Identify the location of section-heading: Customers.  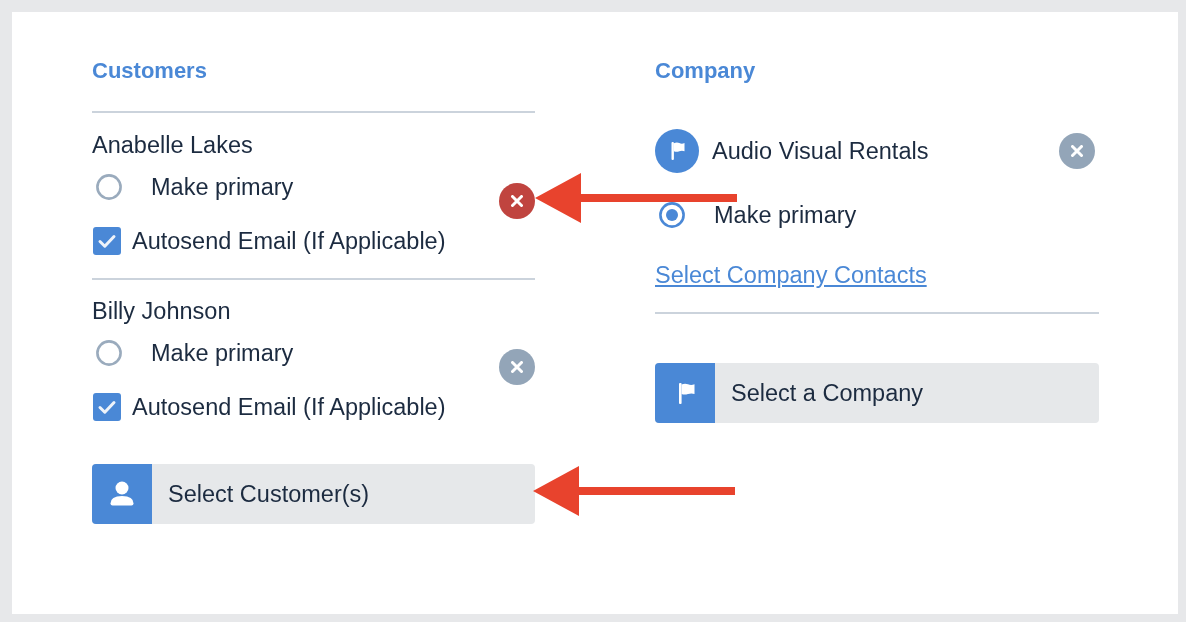
(149, 71).